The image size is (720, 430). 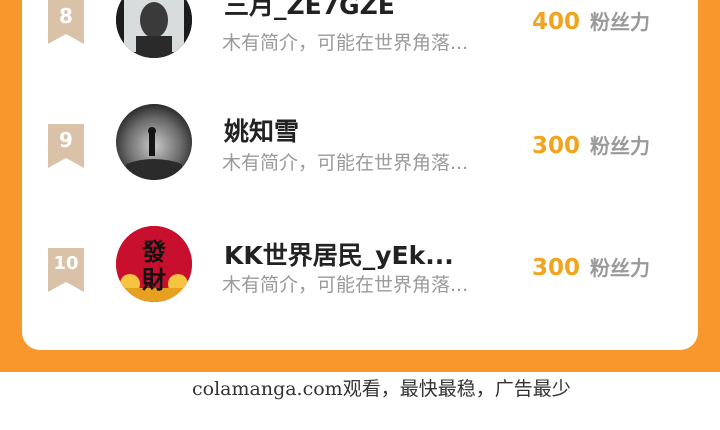 What do you see at coordinates (66, 16) in the screenshot?
I see `rank-number: 8` at bounding box center [66, 16].